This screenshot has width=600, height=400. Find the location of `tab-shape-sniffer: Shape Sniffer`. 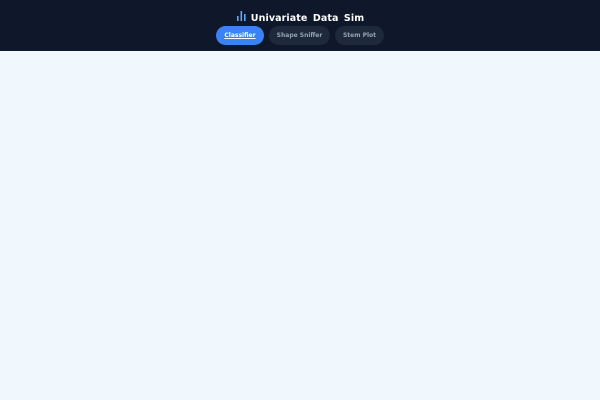

tab-shape-sniffer: Shape Sniffer is located at coordinates (299, 35).